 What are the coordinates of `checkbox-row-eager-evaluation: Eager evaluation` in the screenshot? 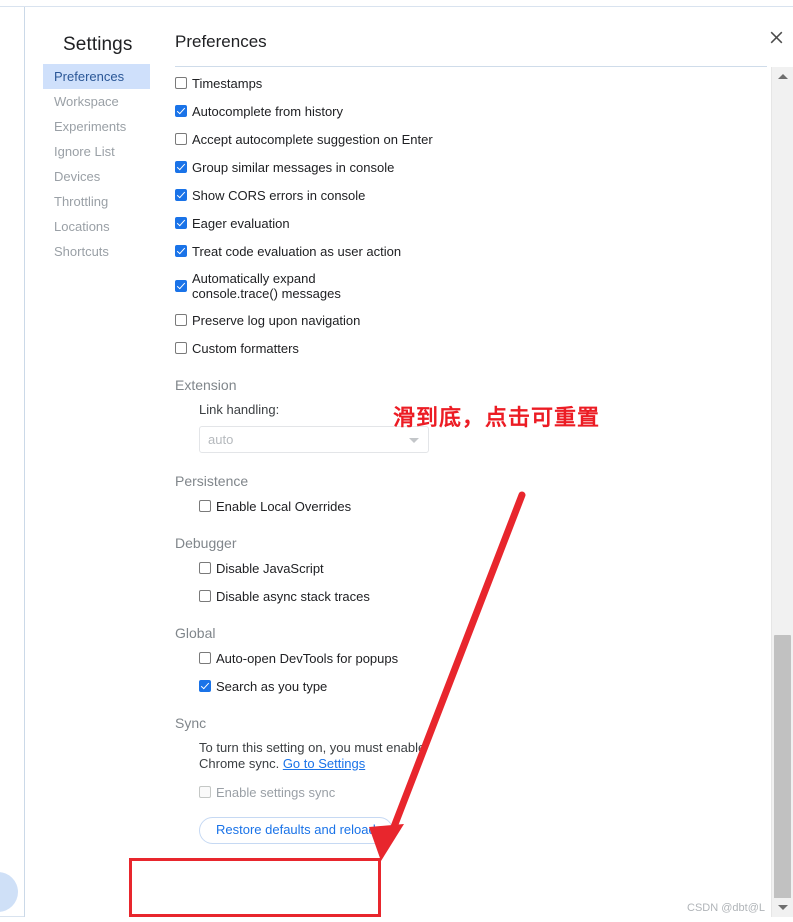 It's located at (472, 223).